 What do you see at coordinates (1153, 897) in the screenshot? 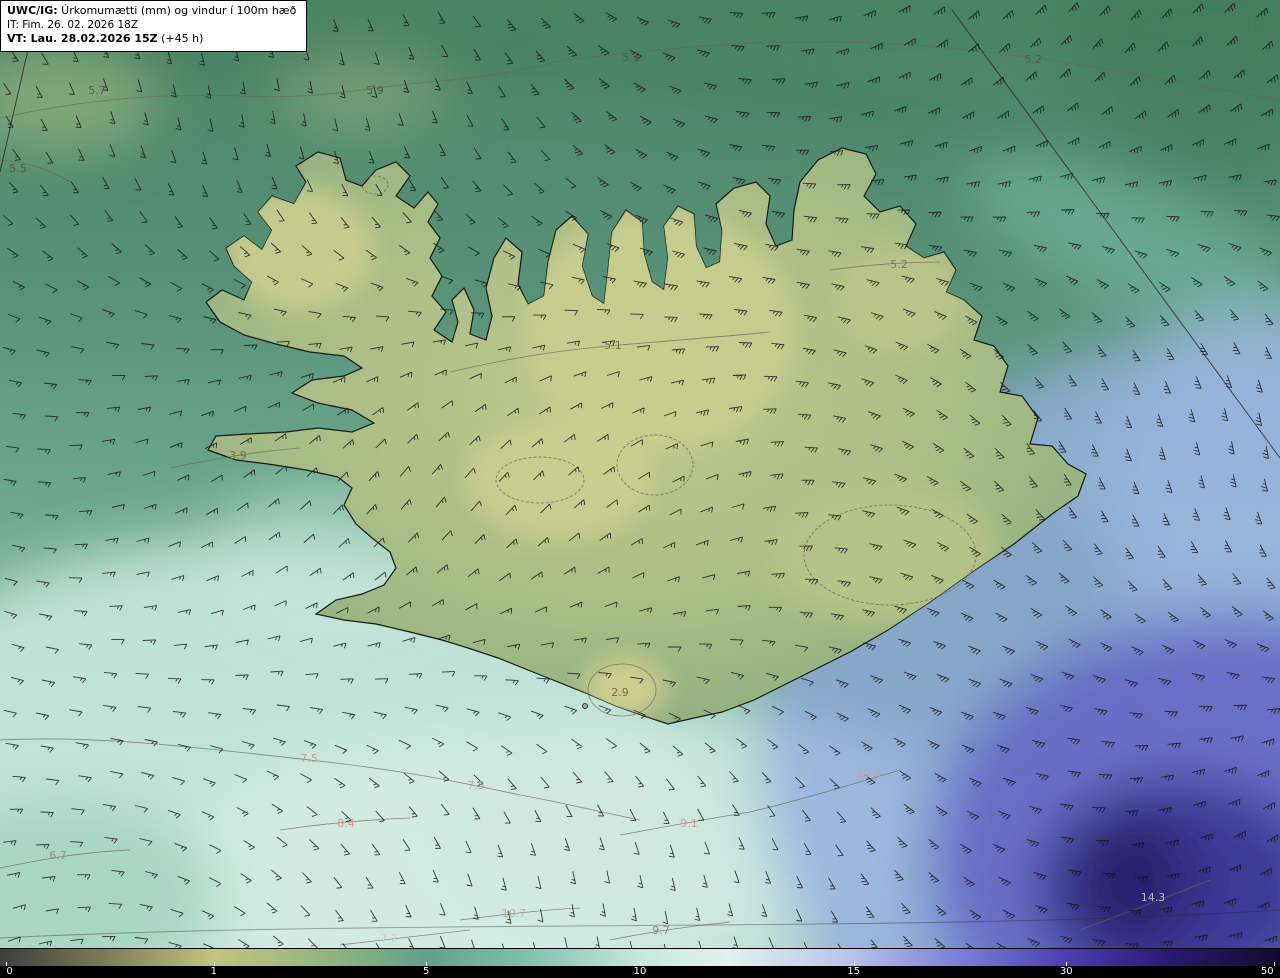
I see `contour-label: 14.3` at bounding box center [1153, 897].